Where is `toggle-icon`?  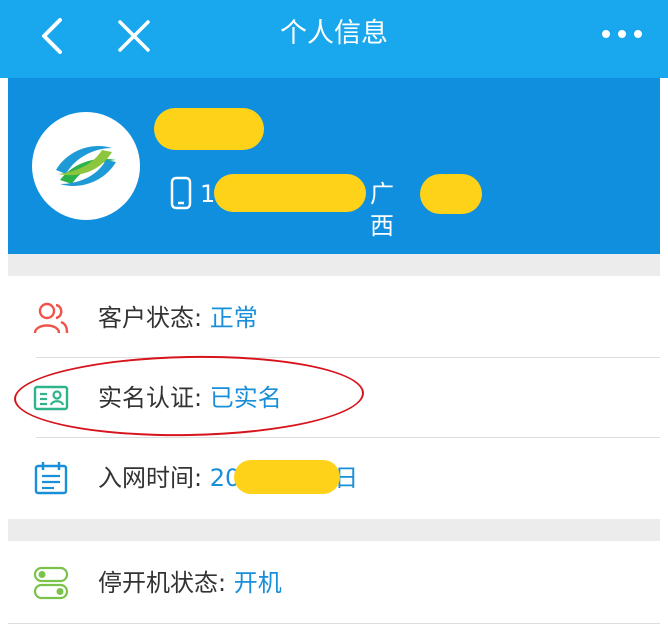
toggle-icon is located at coordinates (51, 583).